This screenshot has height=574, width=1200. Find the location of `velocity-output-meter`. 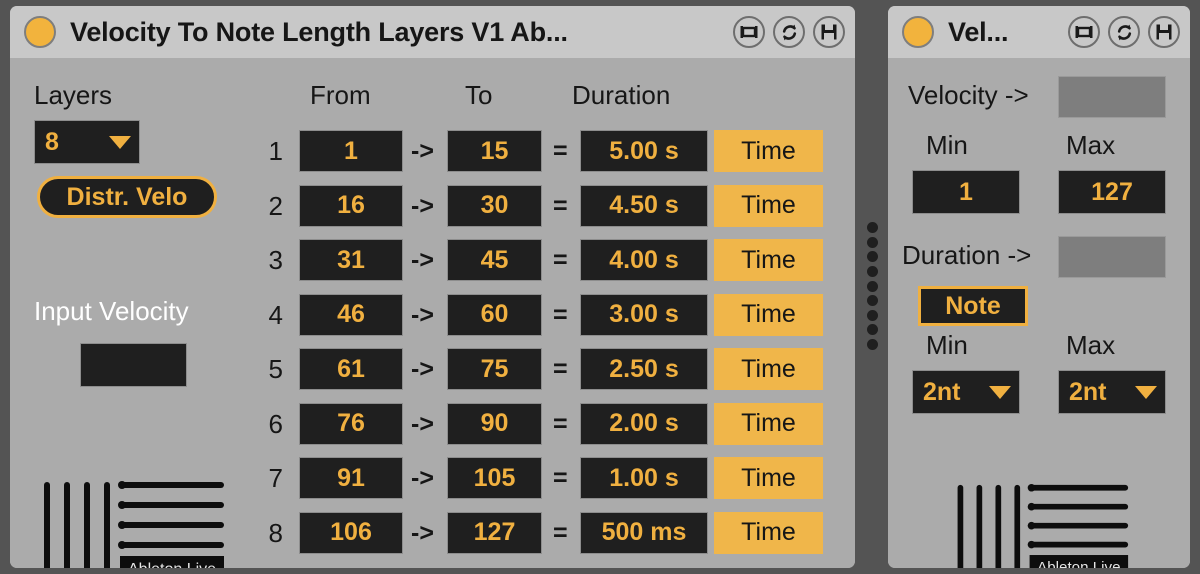

velocity-output-meter is located at coordinates (1112, 97).